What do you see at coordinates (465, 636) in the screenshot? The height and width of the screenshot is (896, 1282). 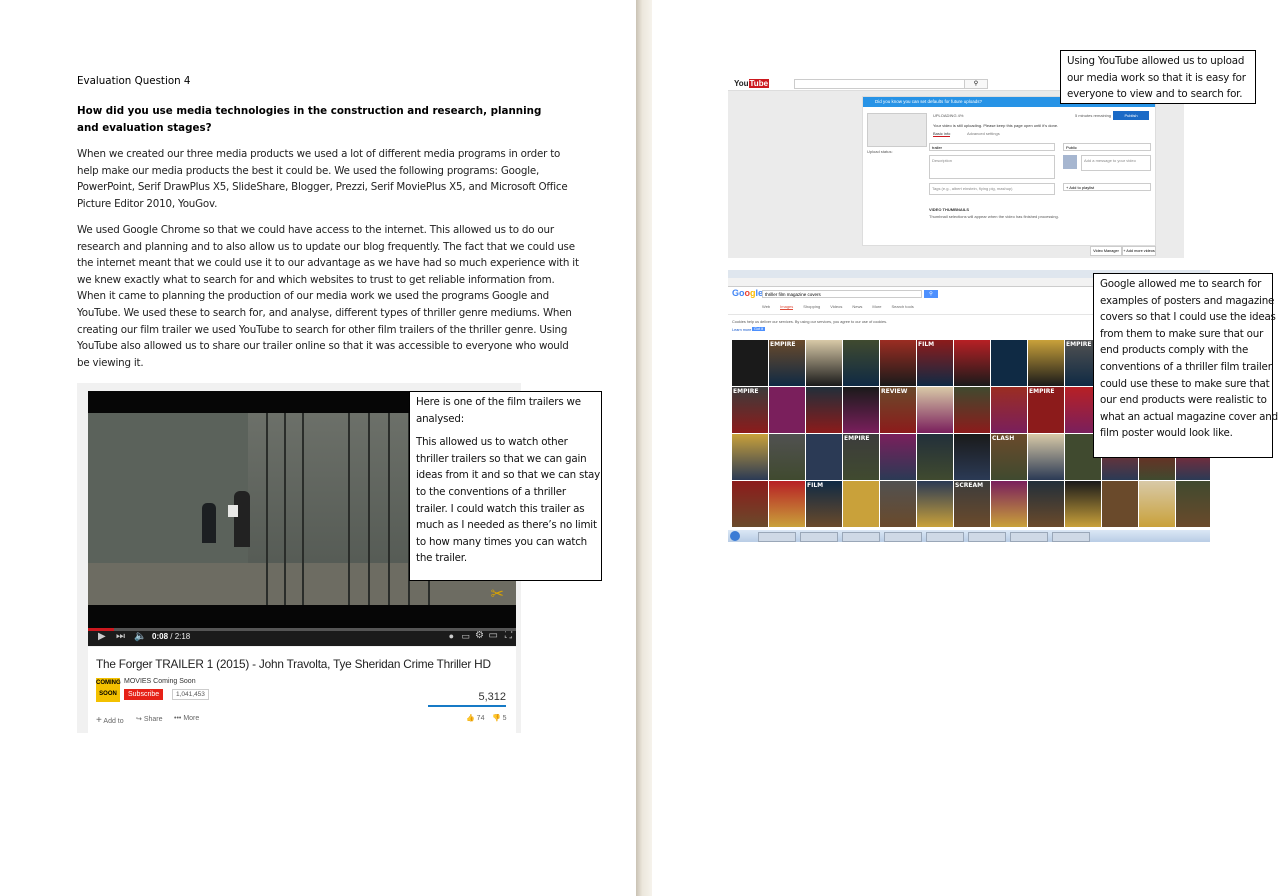 I see `captions-icon: ▭` at bounding box center [465, 636].